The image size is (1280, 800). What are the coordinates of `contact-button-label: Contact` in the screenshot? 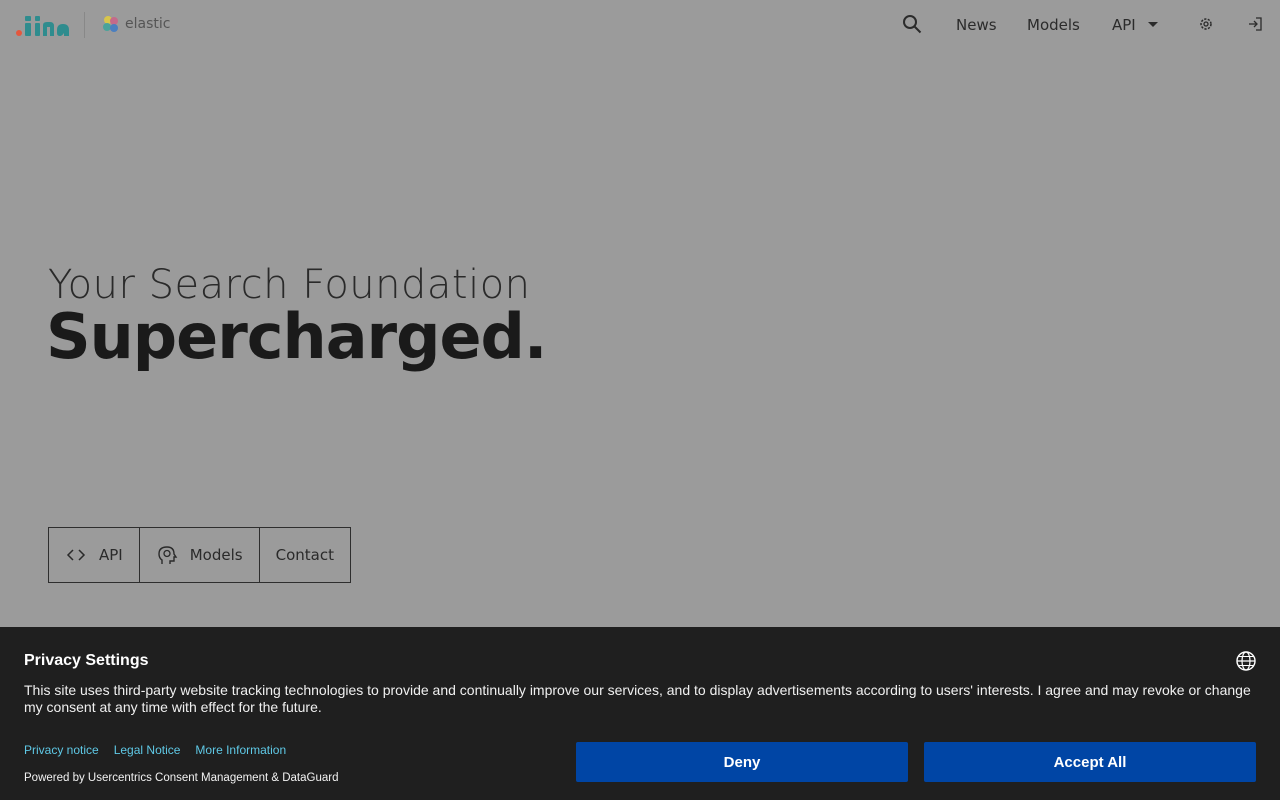 It's located at (304, 555).